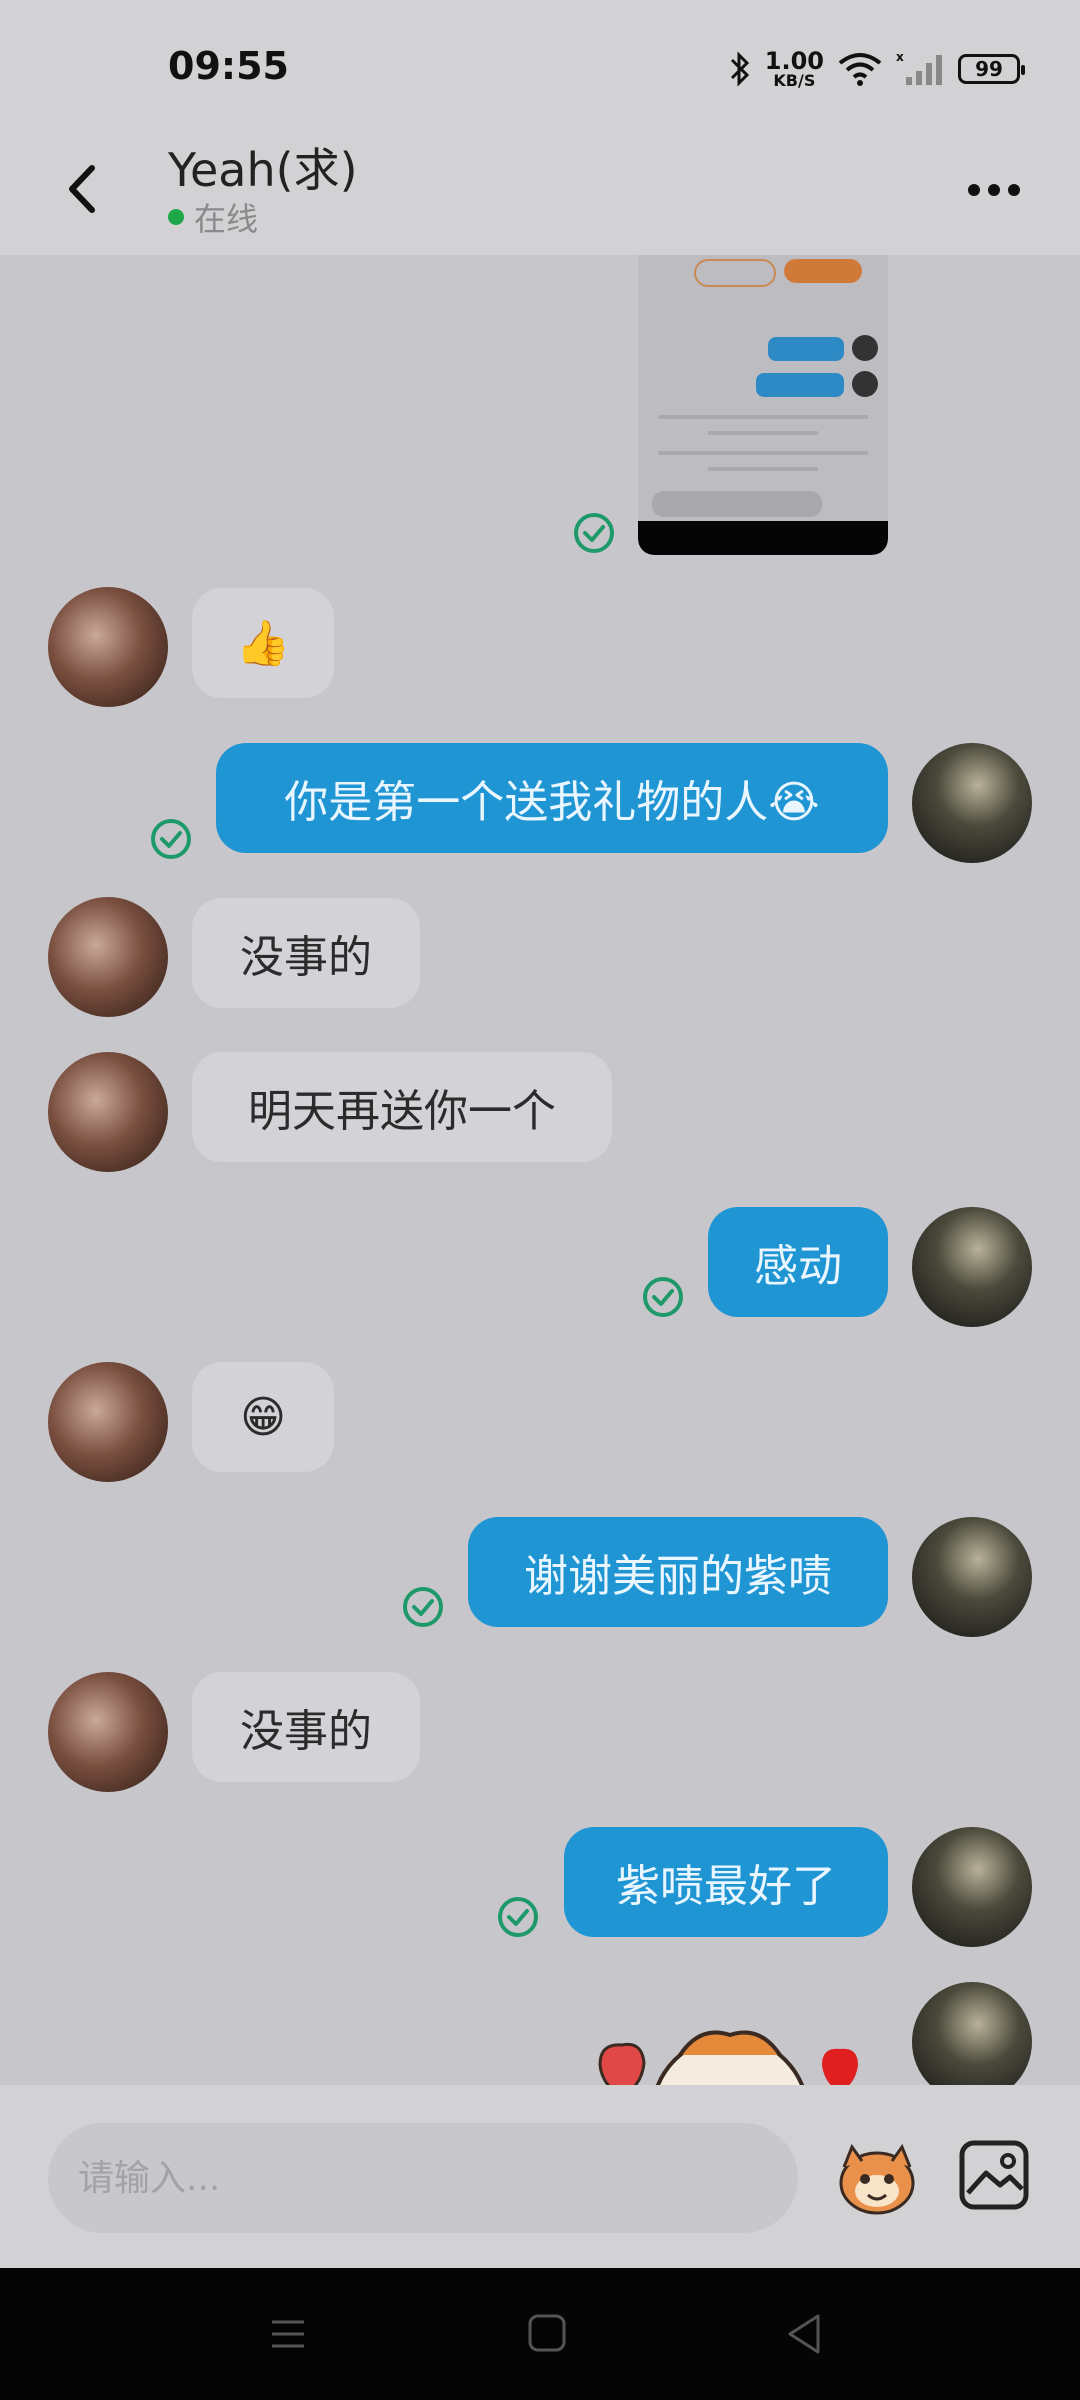 This screenshot has width=1080, height=2400. What do you see at coordinates (919, 68) in the screenshot?
I see `signal-icon: x` at bounding box center [919, 68].